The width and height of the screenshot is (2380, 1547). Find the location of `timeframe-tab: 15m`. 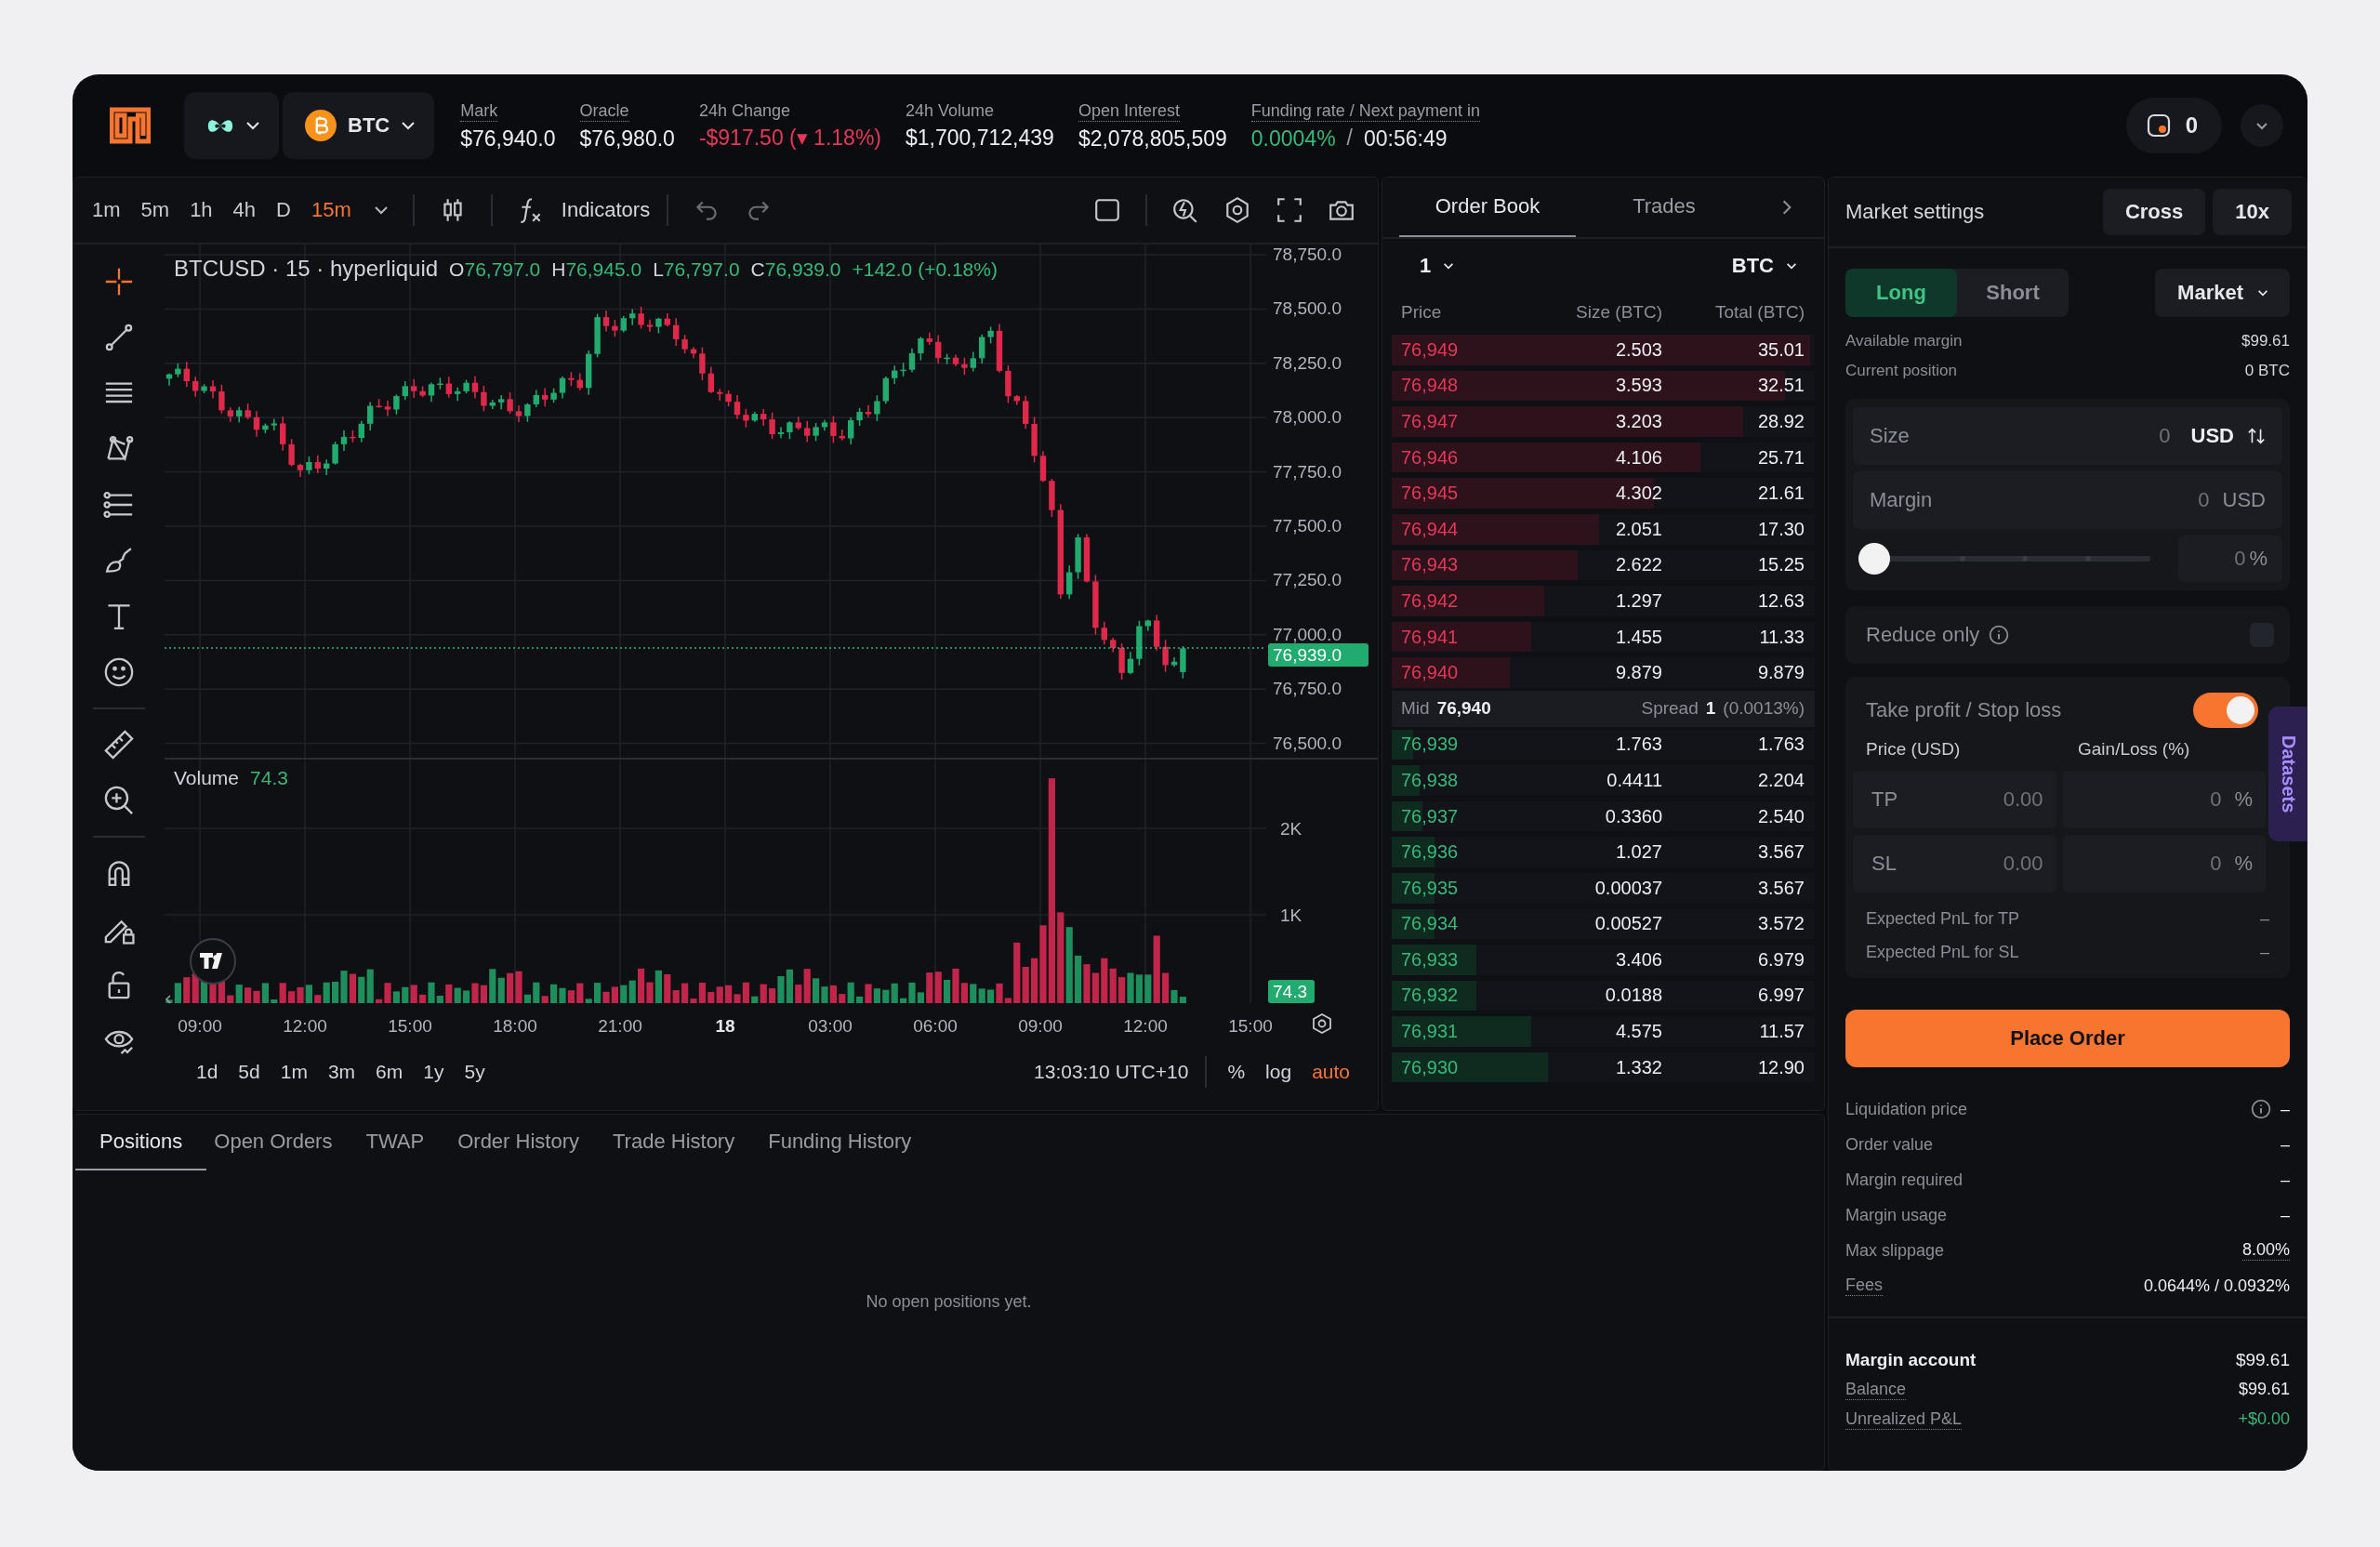

timeframe-tab: 15m is located at coordinates (331, 210).